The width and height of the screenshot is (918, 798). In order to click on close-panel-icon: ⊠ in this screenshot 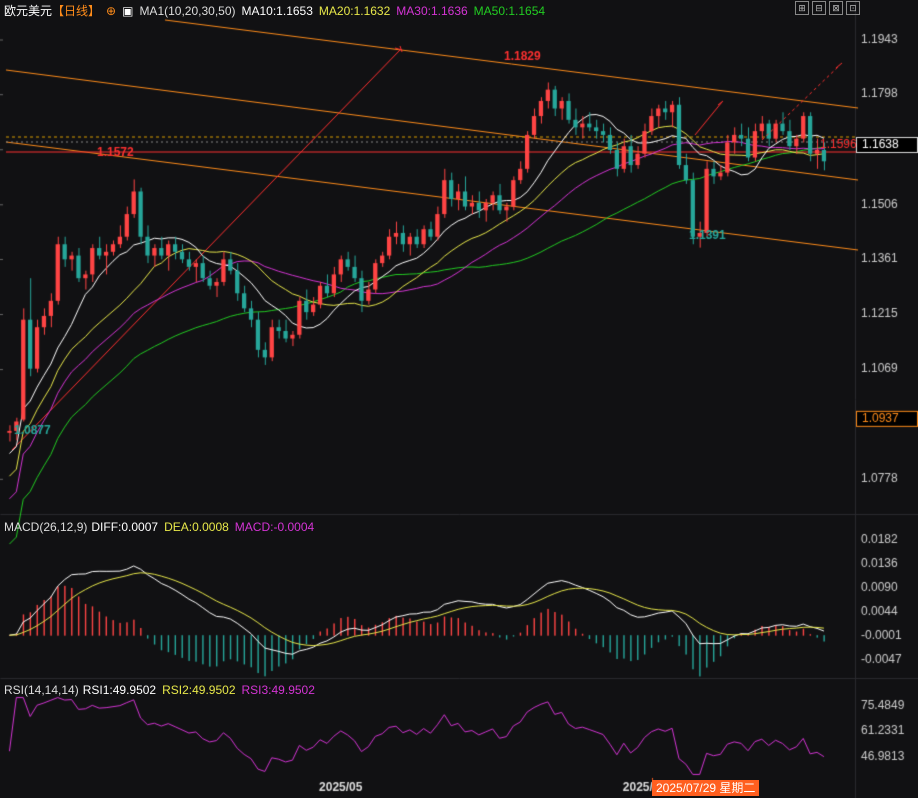, I will do `click(836, 8)`.